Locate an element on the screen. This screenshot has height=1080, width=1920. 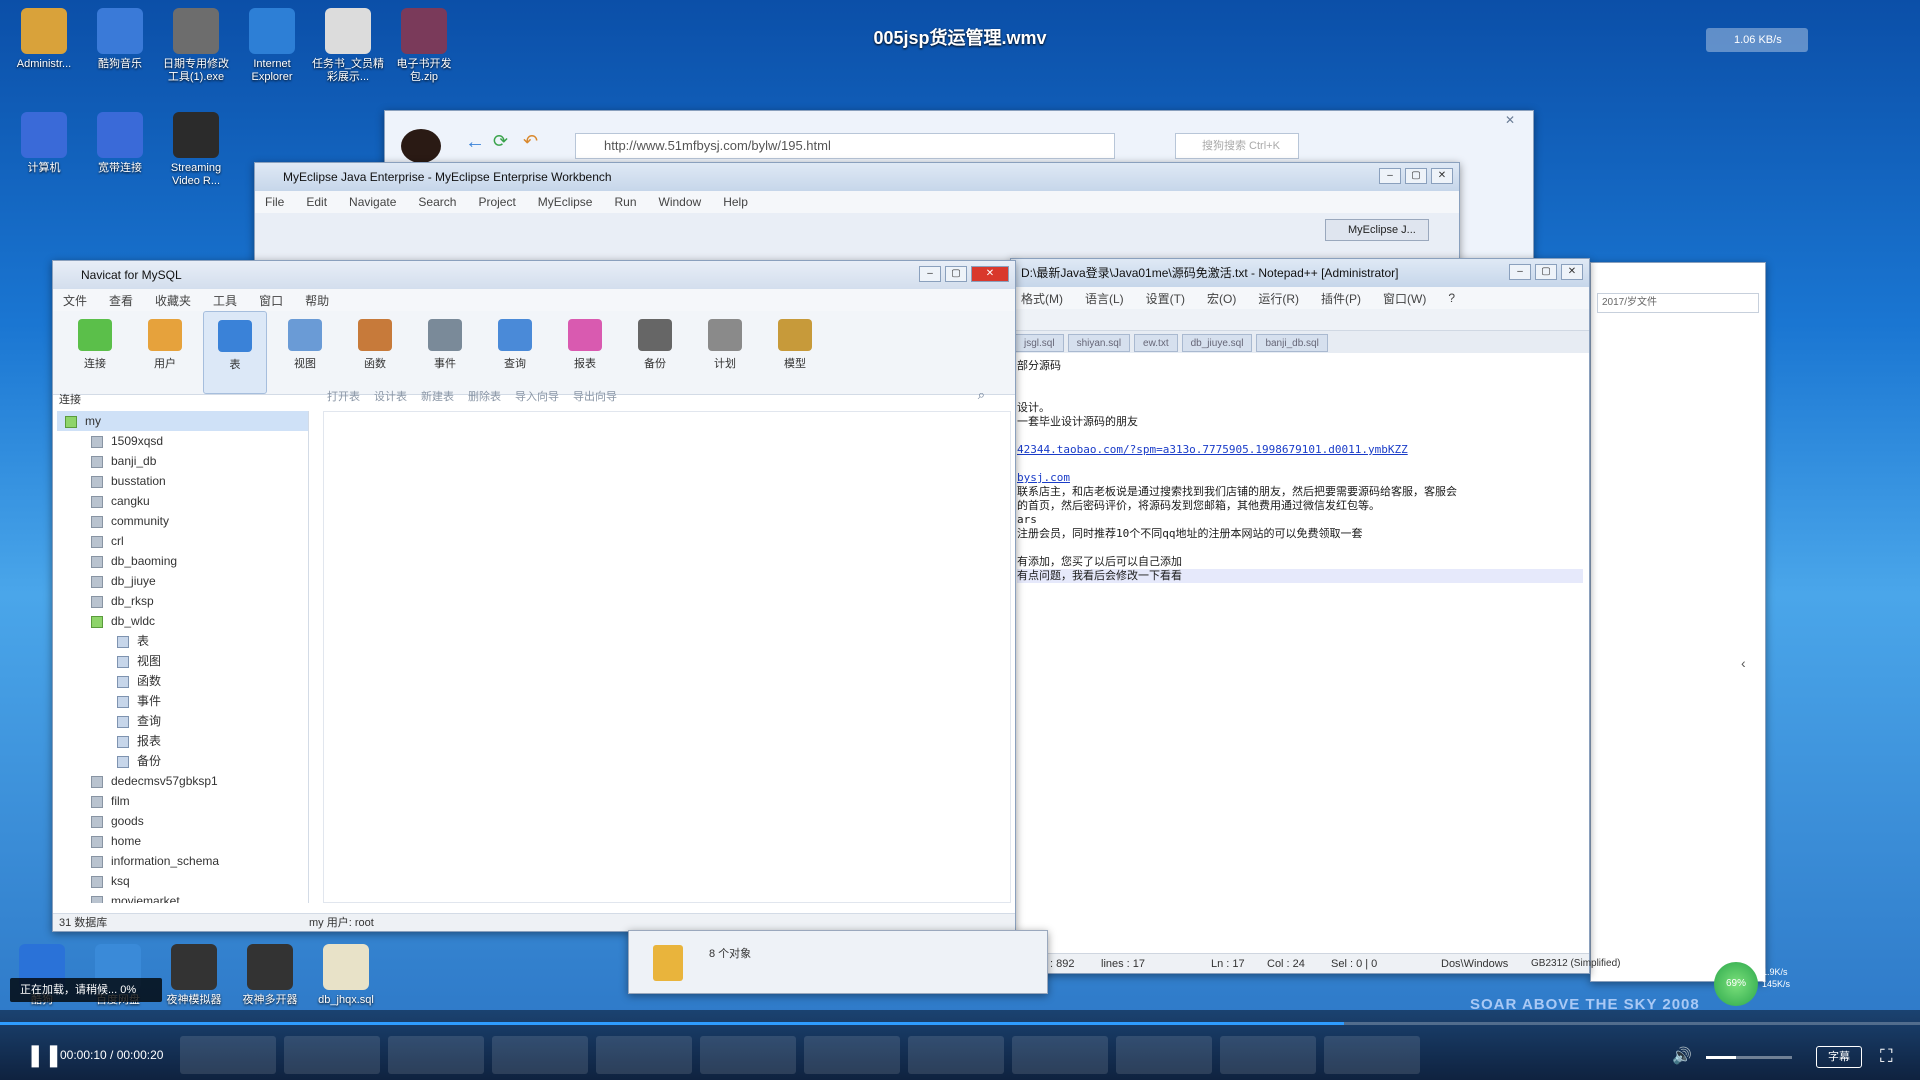
desktop-icon: Internet Explorer is located at coordinates (272, 46).